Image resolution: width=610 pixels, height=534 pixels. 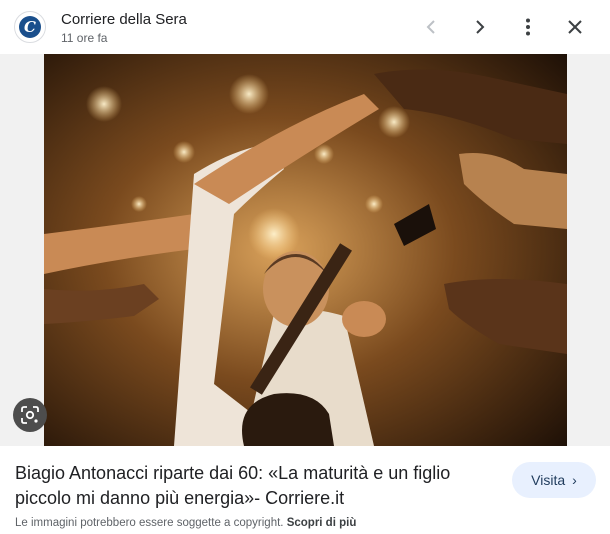 What do you see at coordinates (84, 38) in the screenshot?
I see `source-time: 11 ore fa` at bounding box center [84, 38].